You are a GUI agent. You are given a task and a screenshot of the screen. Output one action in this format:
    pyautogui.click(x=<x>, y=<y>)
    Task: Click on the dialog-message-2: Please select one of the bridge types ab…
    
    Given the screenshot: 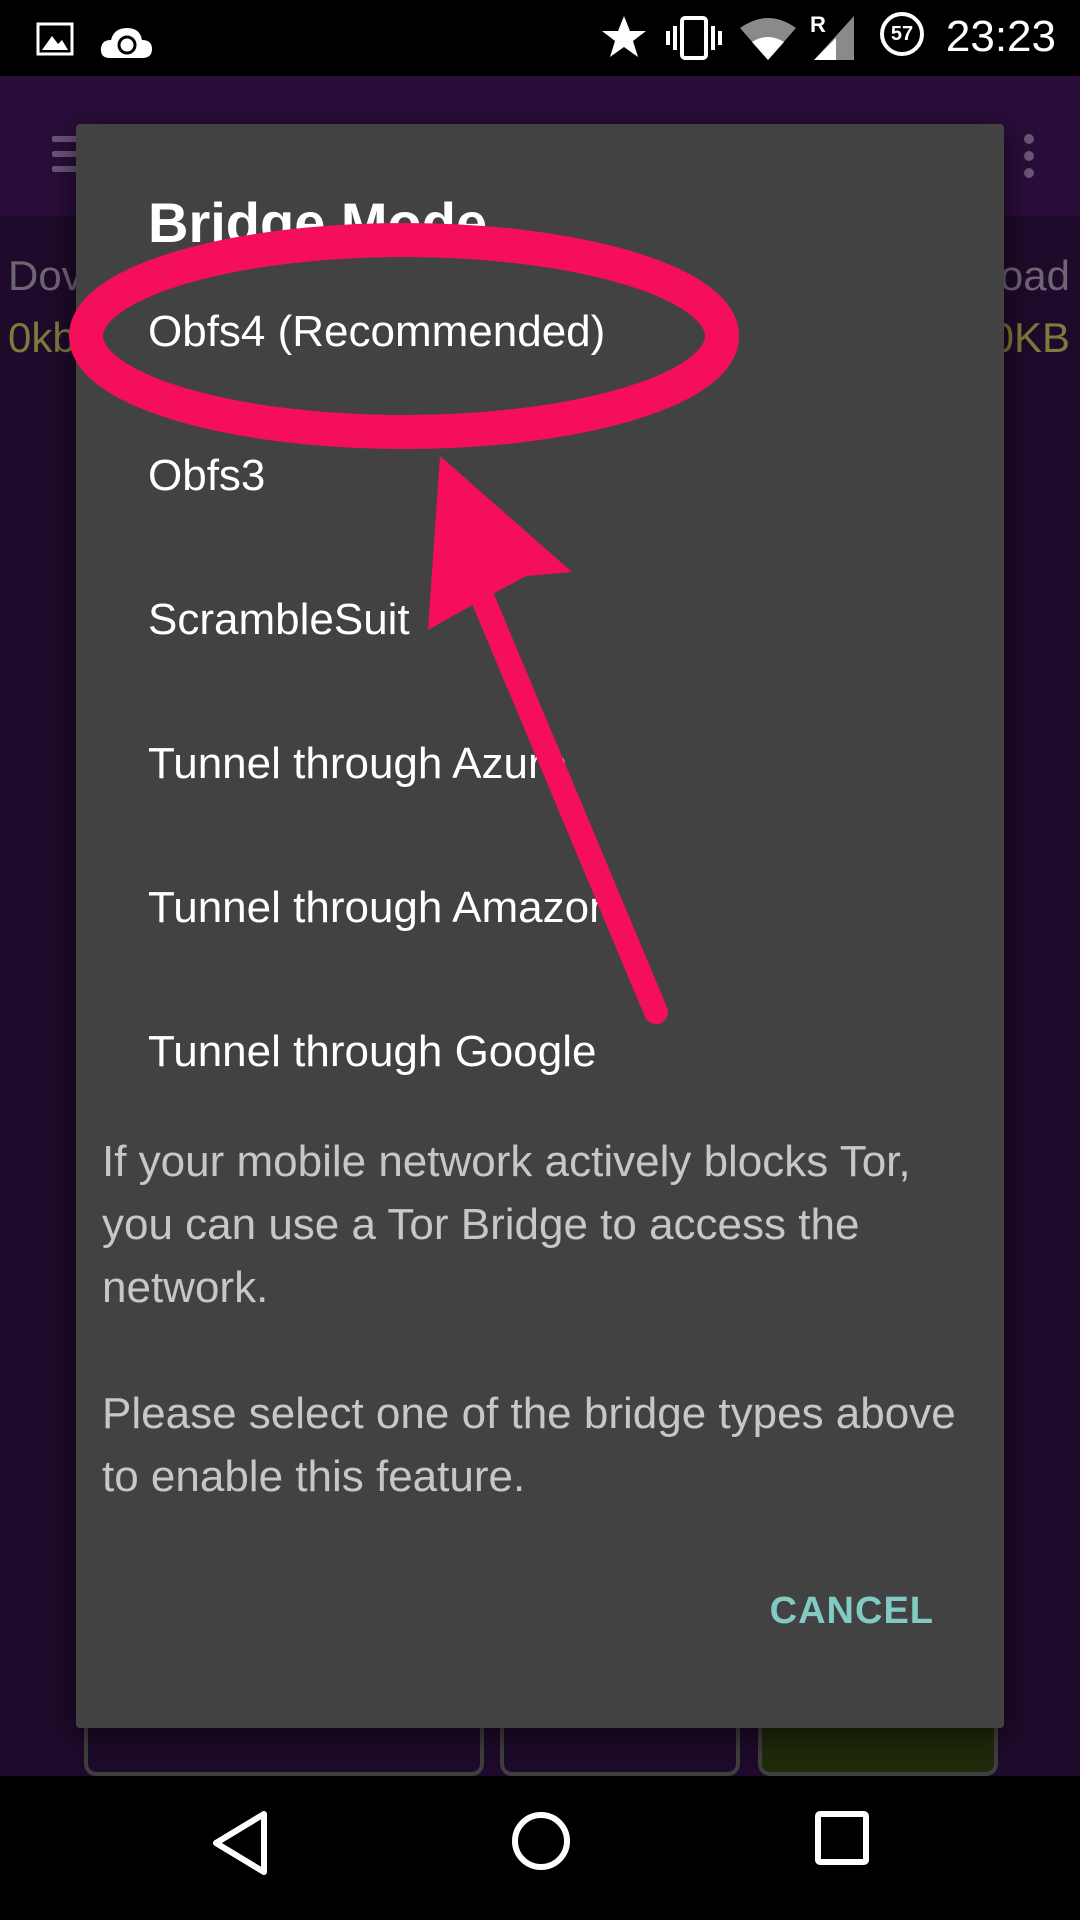 What is the action you would take?
    pyautogui.click(x=529, y=1445)
    